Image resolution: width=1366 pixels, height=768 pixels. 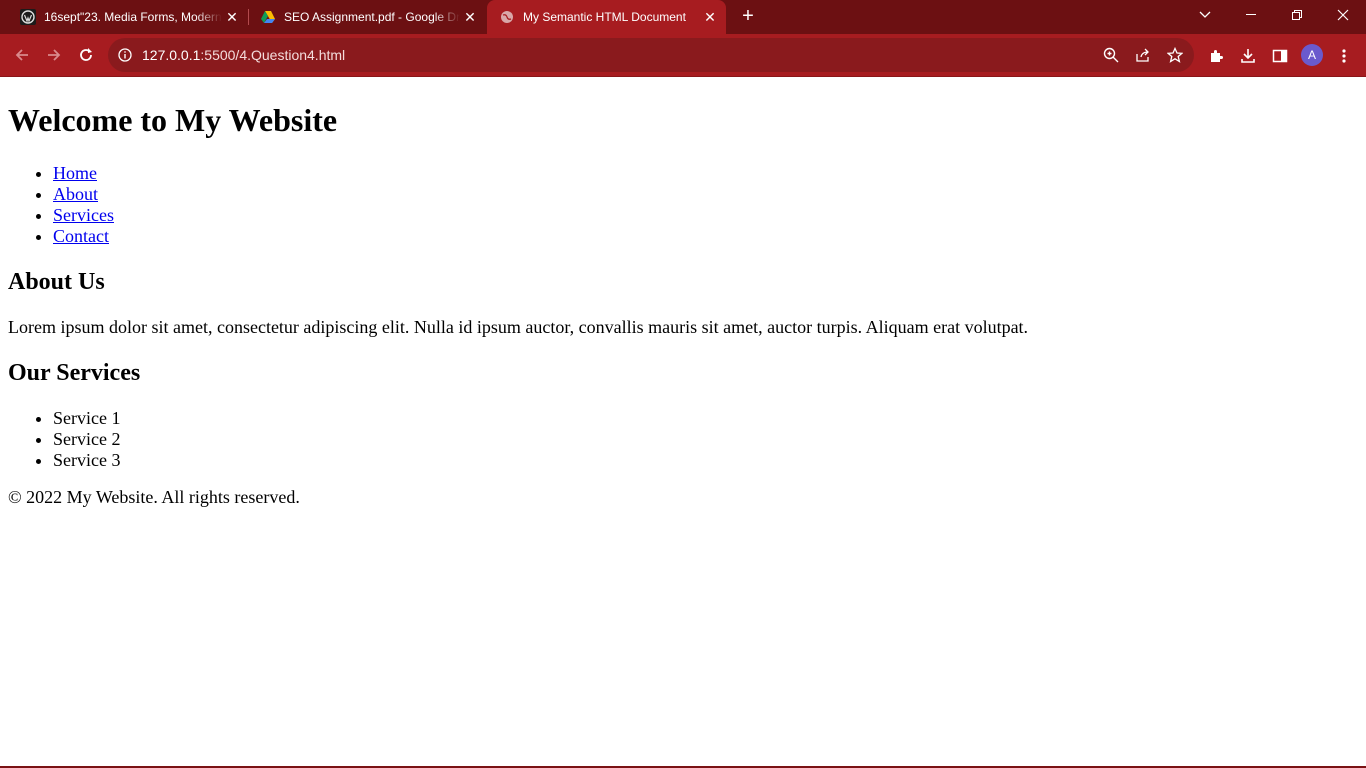 I want to click on minimize-button, so click(x=1251, y=15).